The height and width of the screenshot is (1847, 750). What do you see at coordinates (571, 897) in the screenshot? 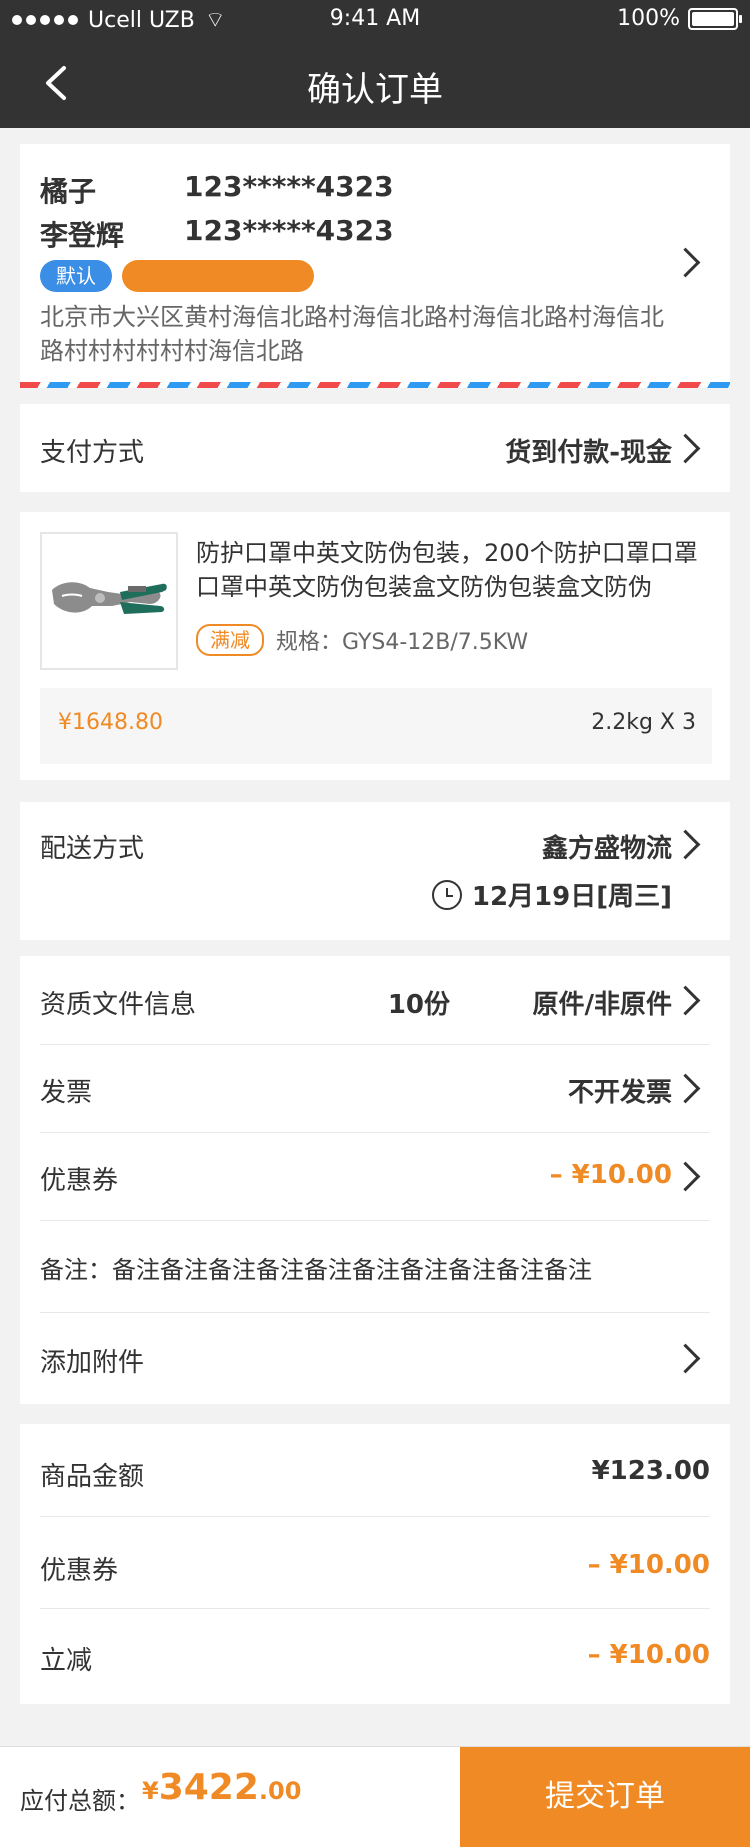
I see `delivery-date: 12月19日[周三]` at bounding box center [571, 897].